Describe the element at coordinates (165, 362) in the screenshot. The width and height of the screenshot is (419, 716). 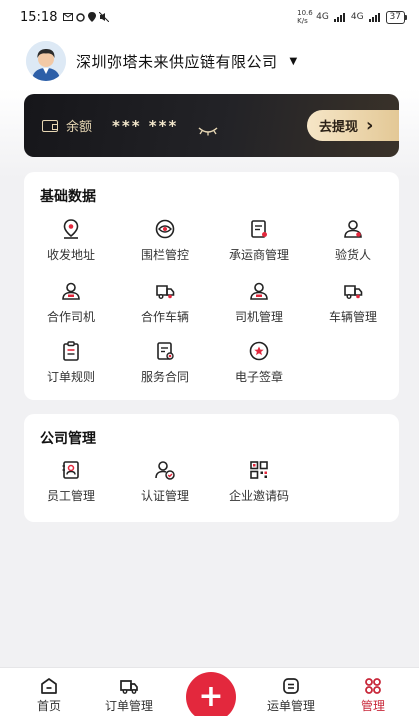
I see `grid-item-service-contract: 服务合同` at that location.